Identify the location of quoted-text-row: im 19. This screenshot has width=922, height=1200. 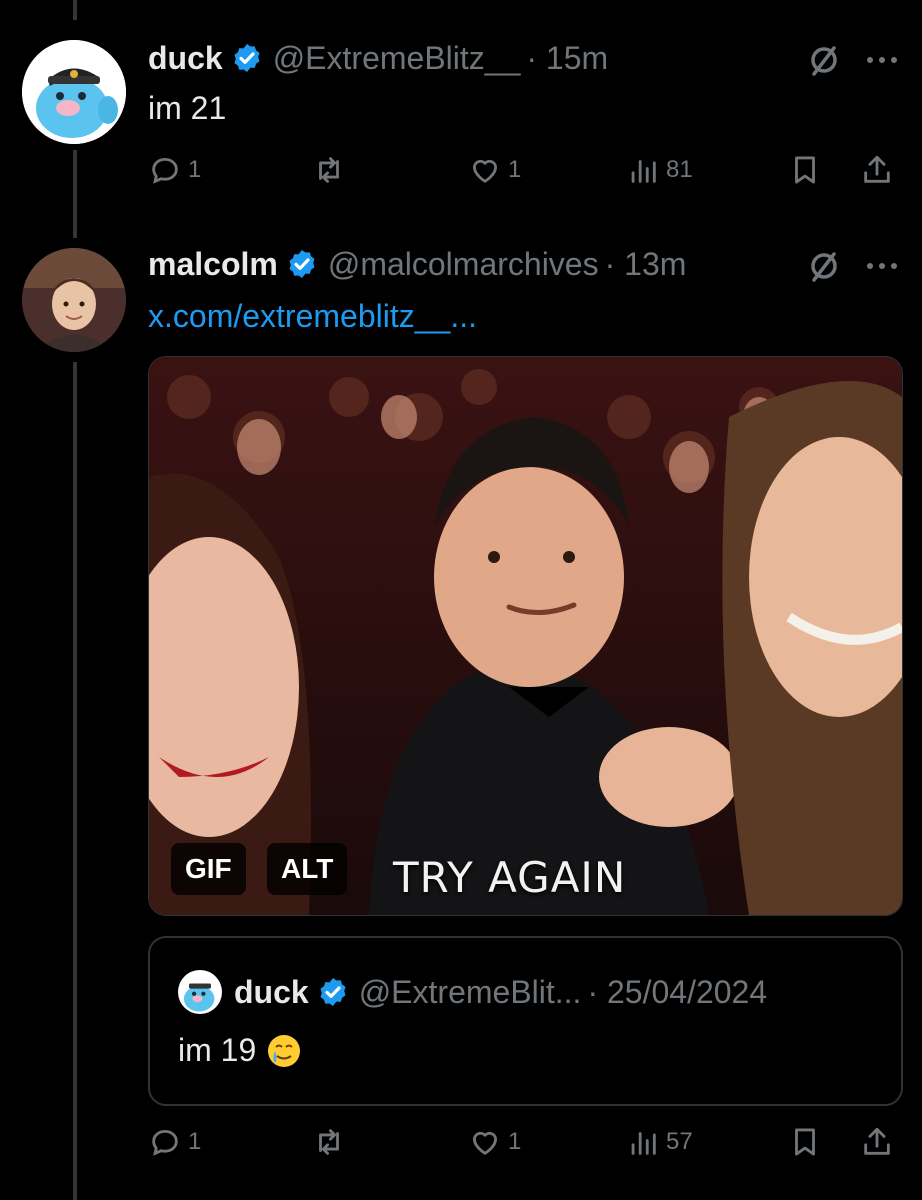
(240, 1050).